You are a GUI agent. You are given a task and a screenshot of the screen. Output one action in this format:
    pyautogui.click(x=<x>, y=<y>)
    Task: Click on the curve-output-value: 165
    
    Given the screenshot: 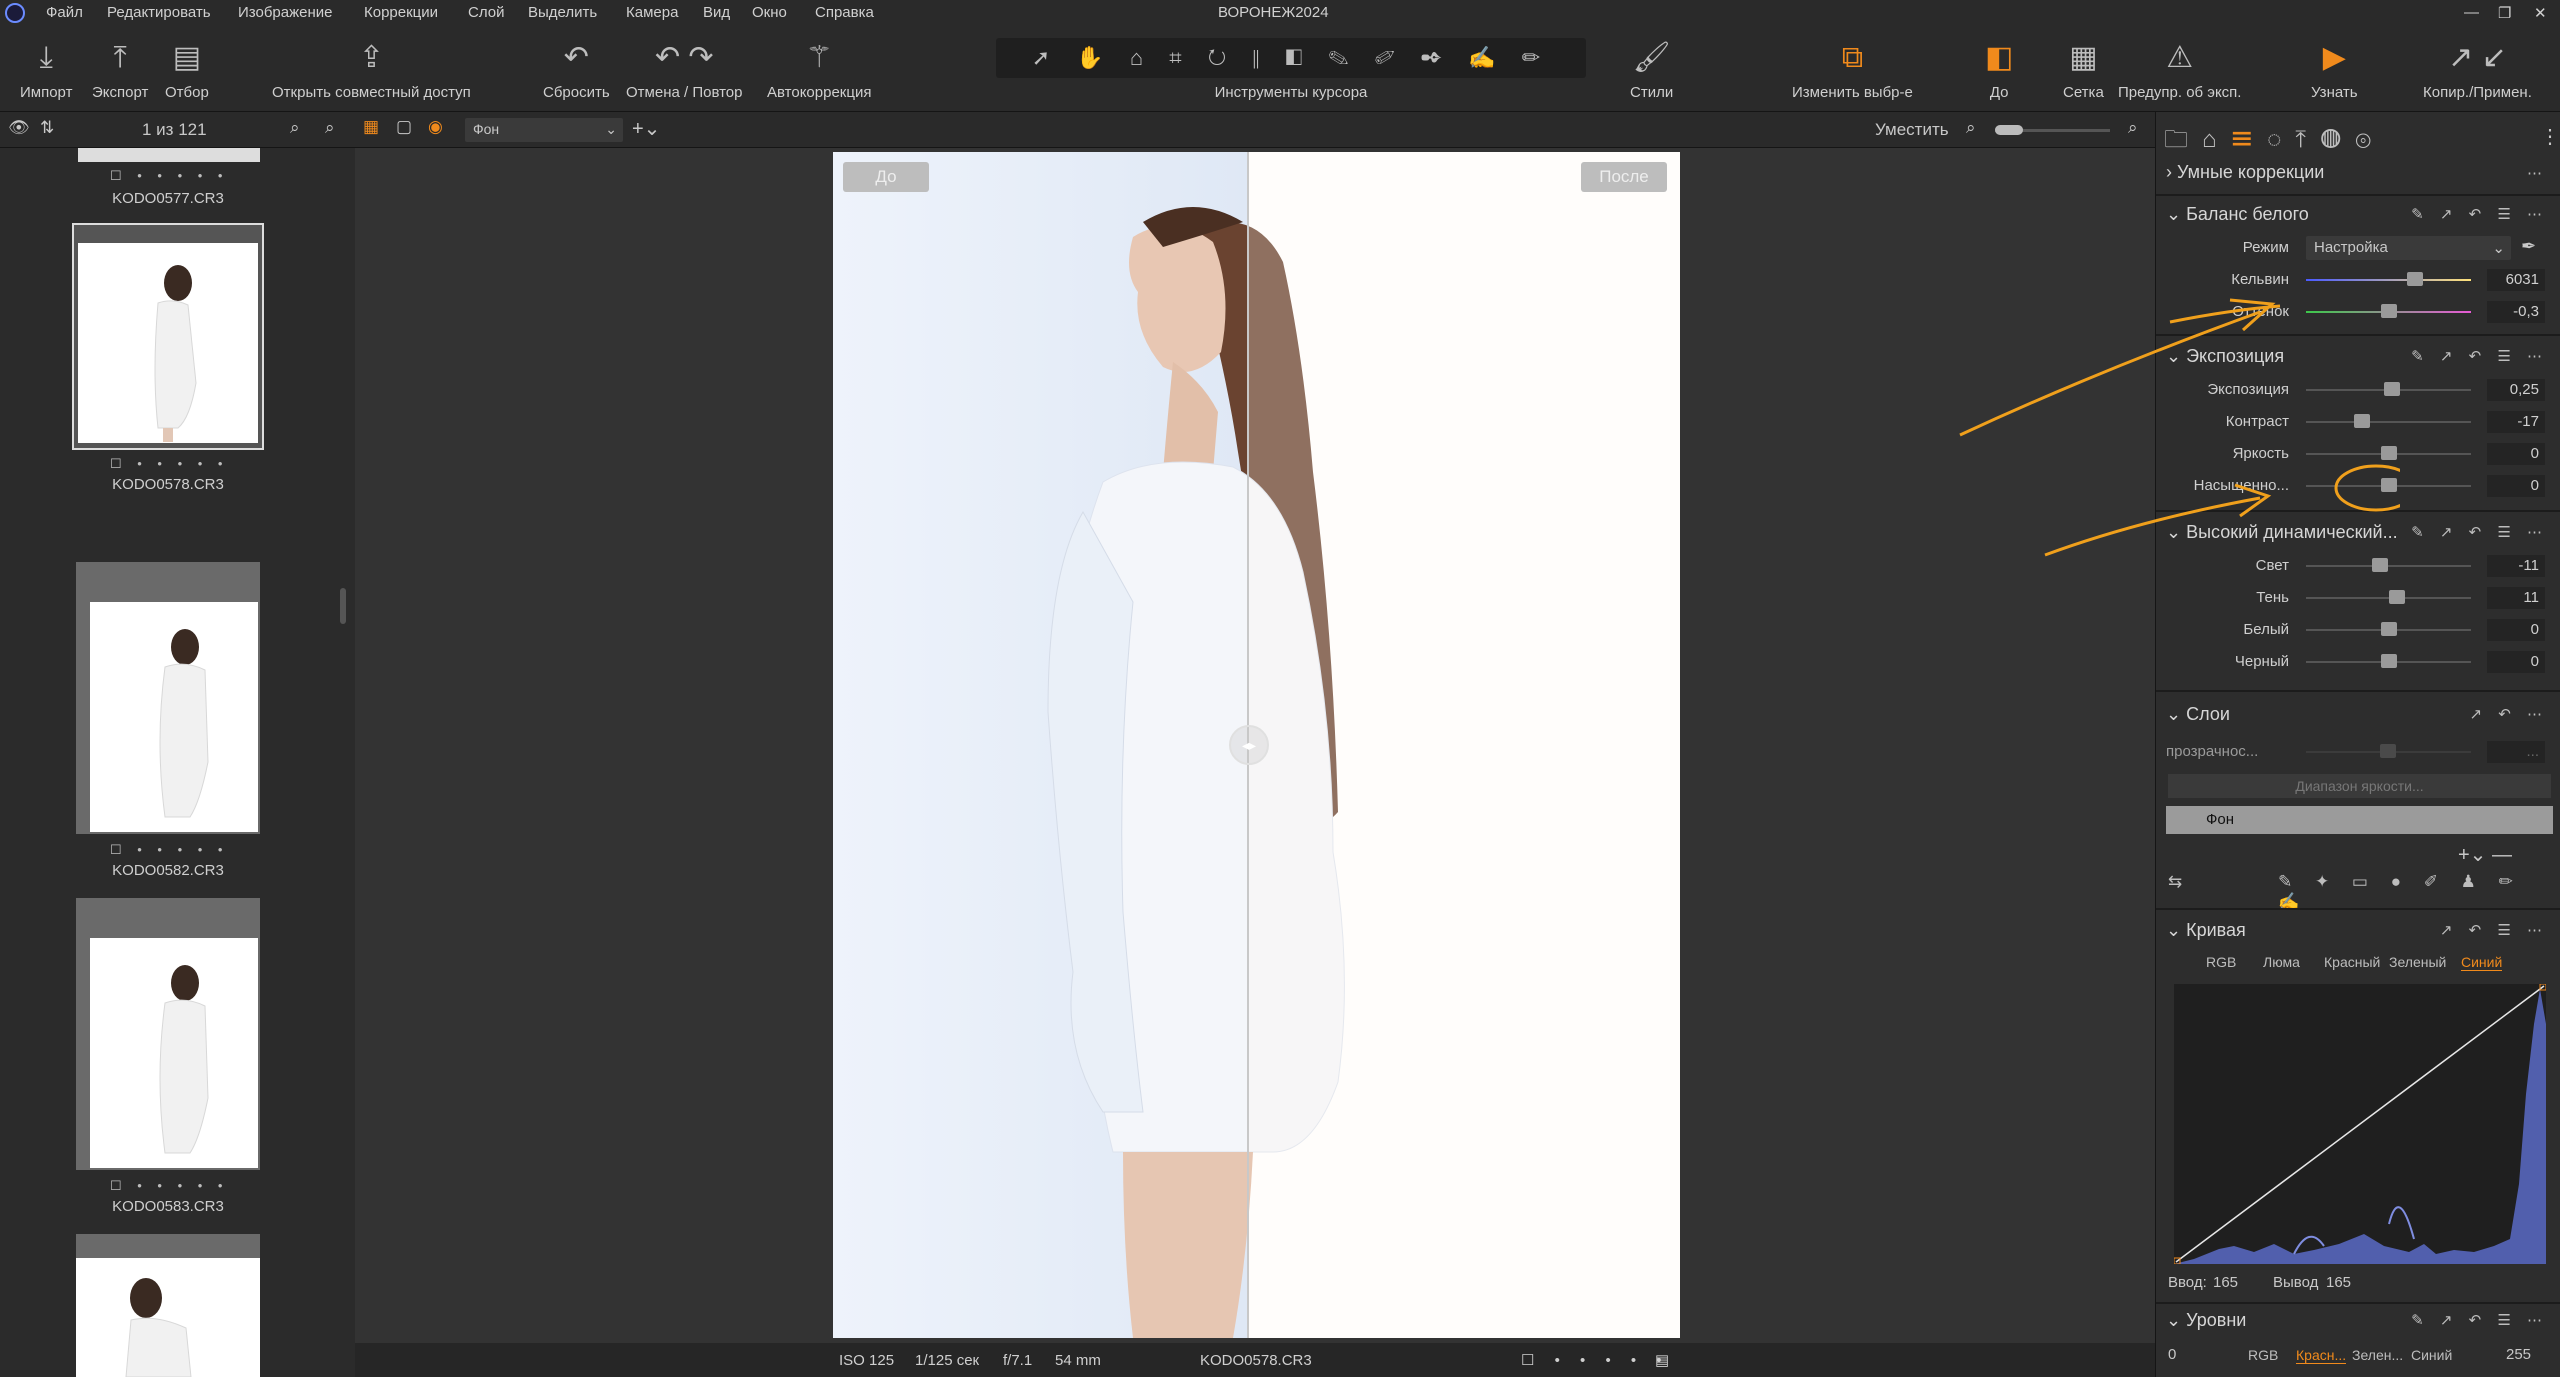 What is the action you would take?
    pyautogui.click(x=2338, y=1282)
    